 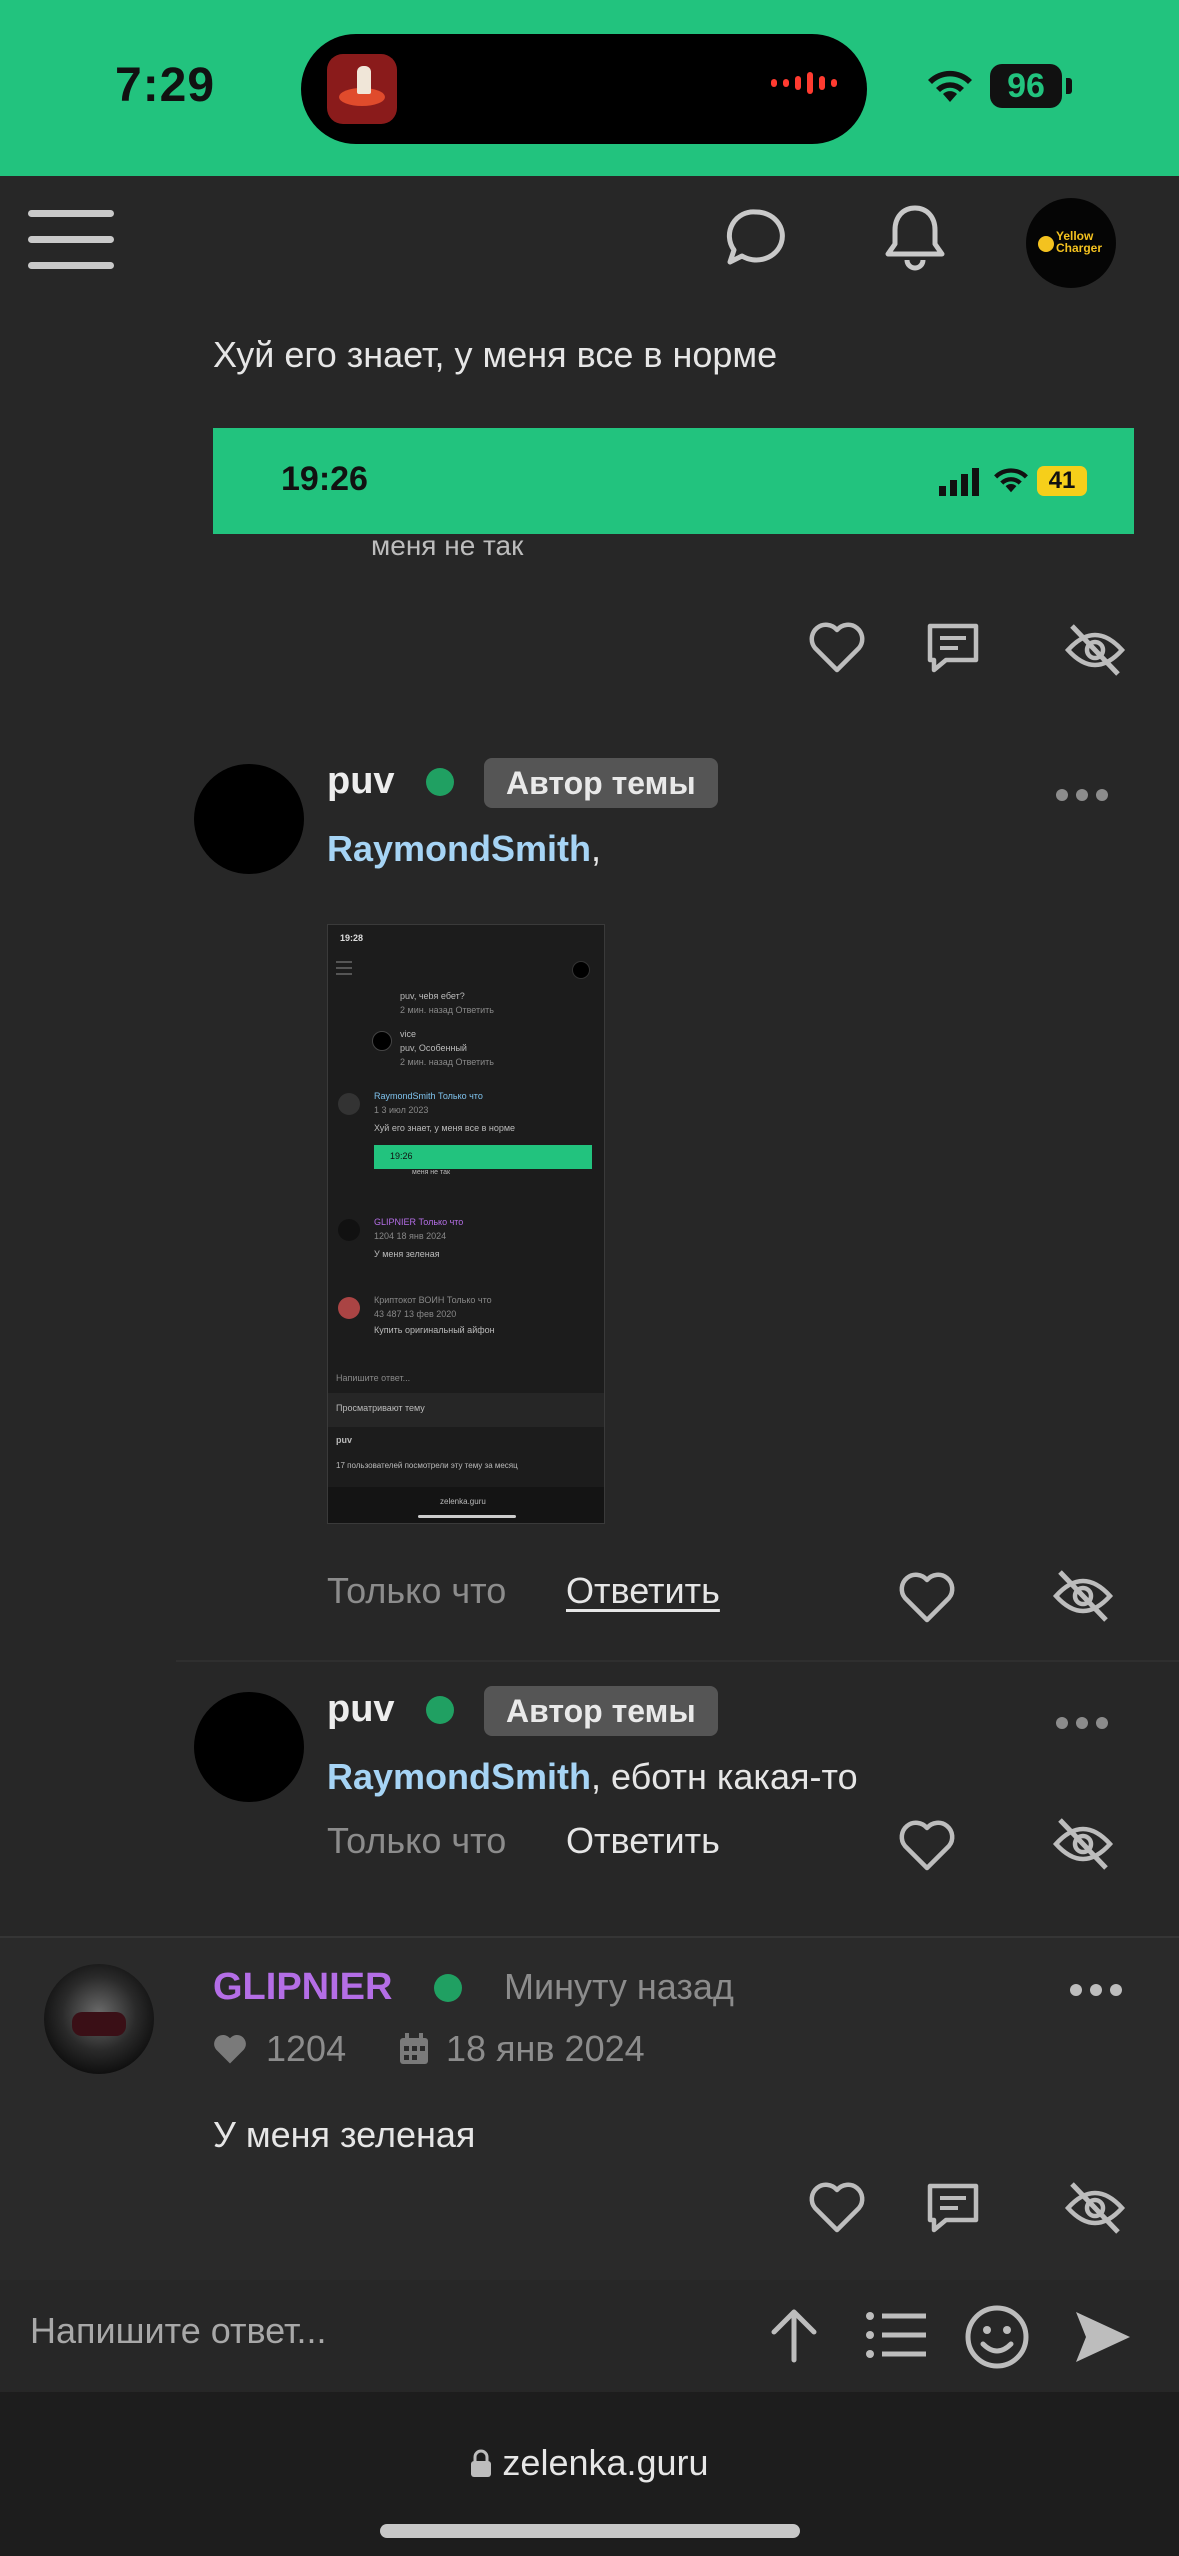 What do you see at coordinates (1026, 86) in the screenshot?
I see `battery-level: 96` at bounding box center [1026, 86].